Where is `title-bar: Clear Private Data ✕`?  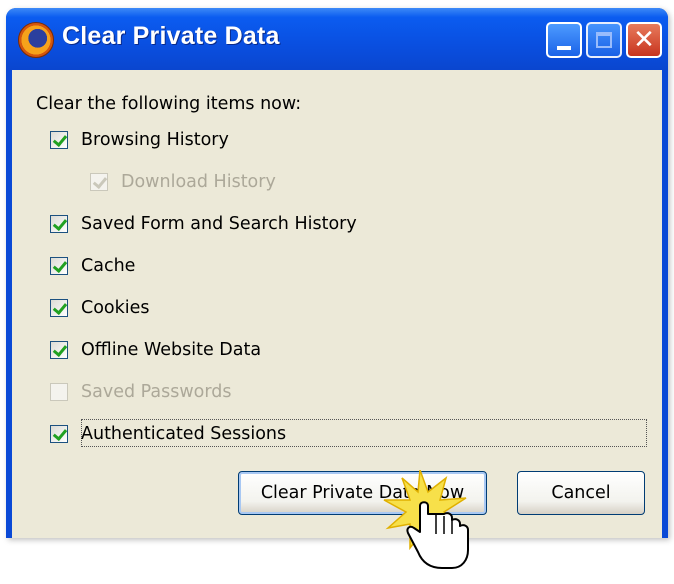
title-bar: Clear Private Data ✕ is located at coordinates (337, 39).